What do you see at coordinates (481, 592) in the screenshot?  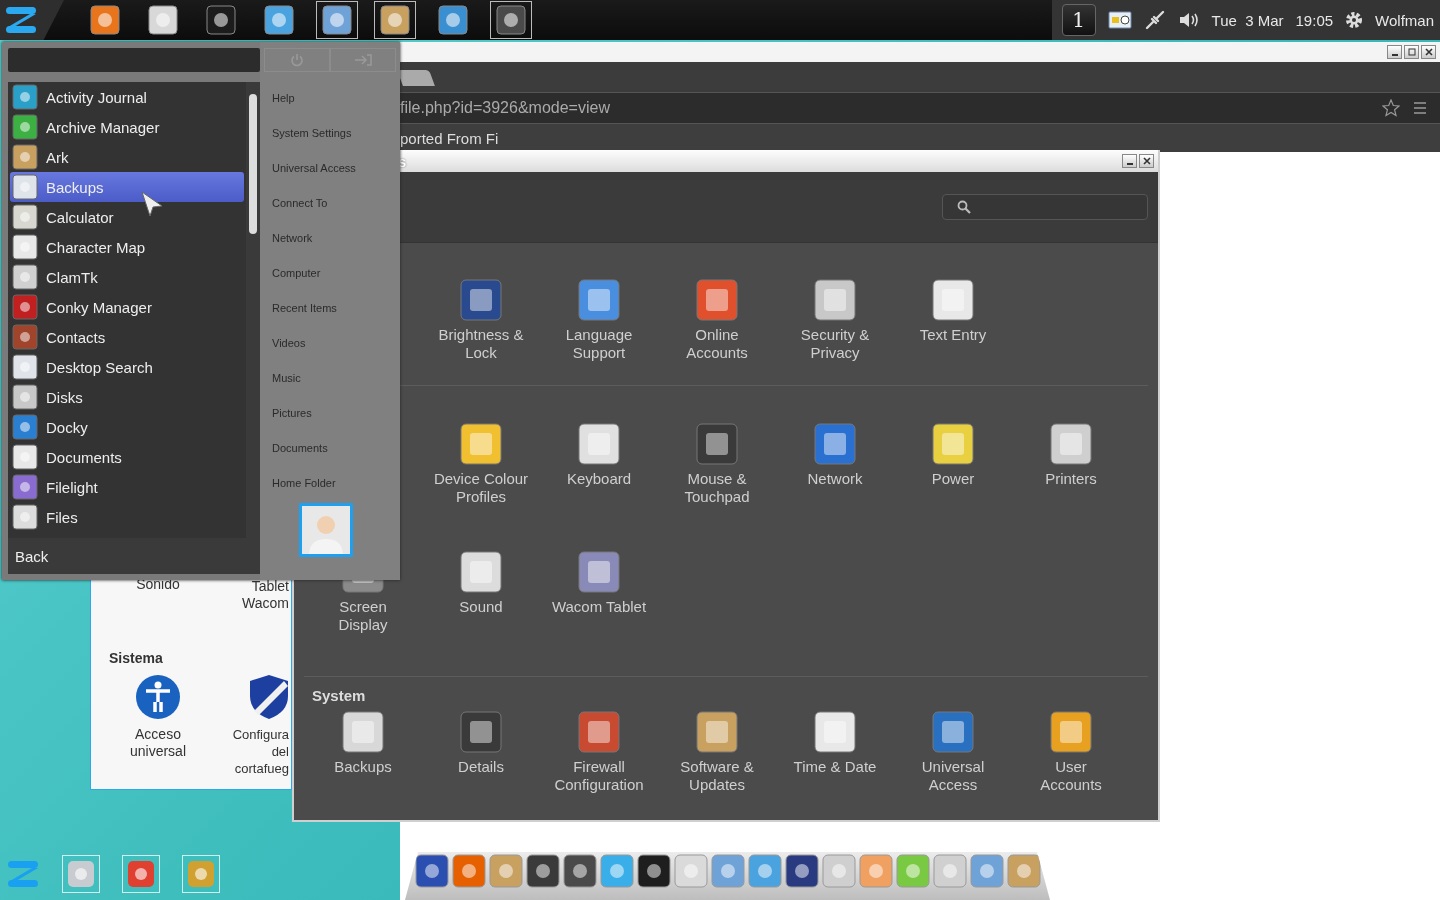 I see `settings-item: Sound` at bounding box center [481, 592].